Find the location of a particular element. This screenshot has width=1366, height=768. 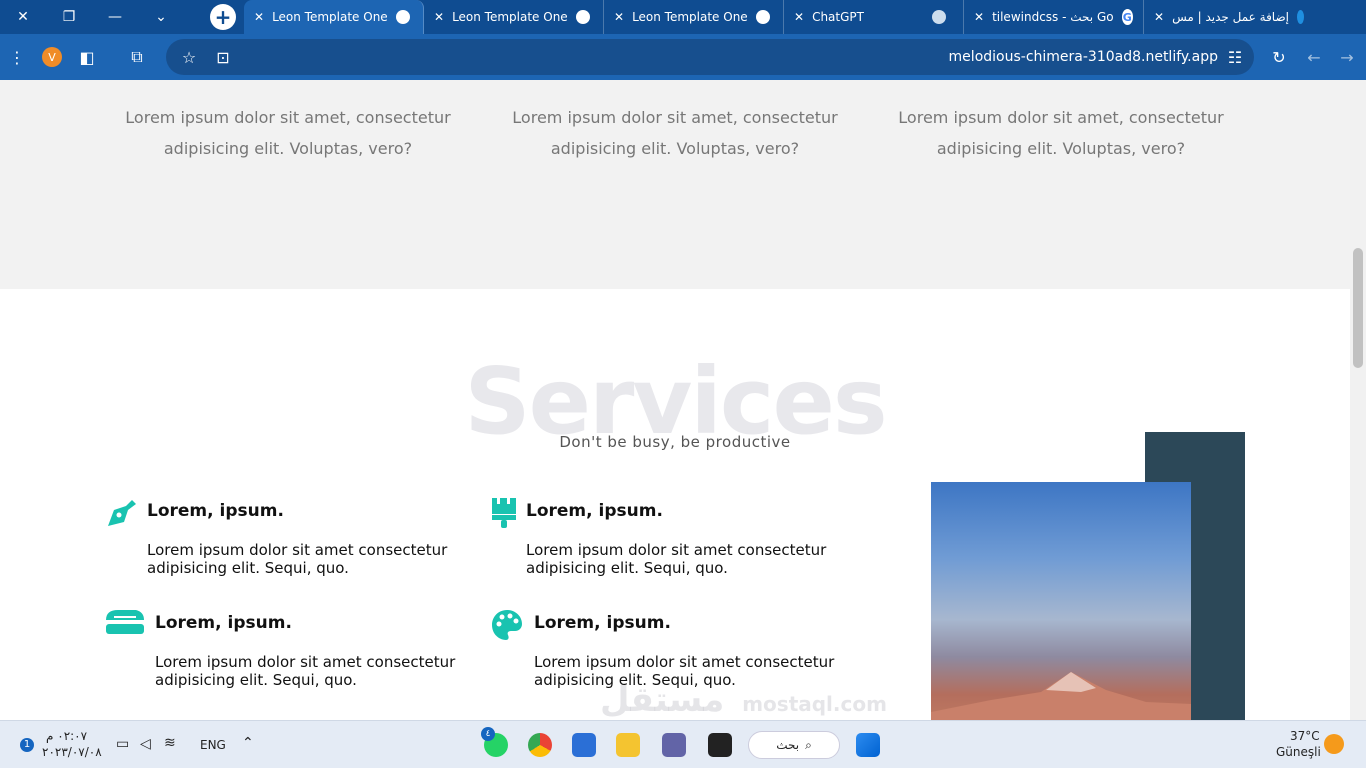

search-label: بحث is located at coordinates (788, 745).